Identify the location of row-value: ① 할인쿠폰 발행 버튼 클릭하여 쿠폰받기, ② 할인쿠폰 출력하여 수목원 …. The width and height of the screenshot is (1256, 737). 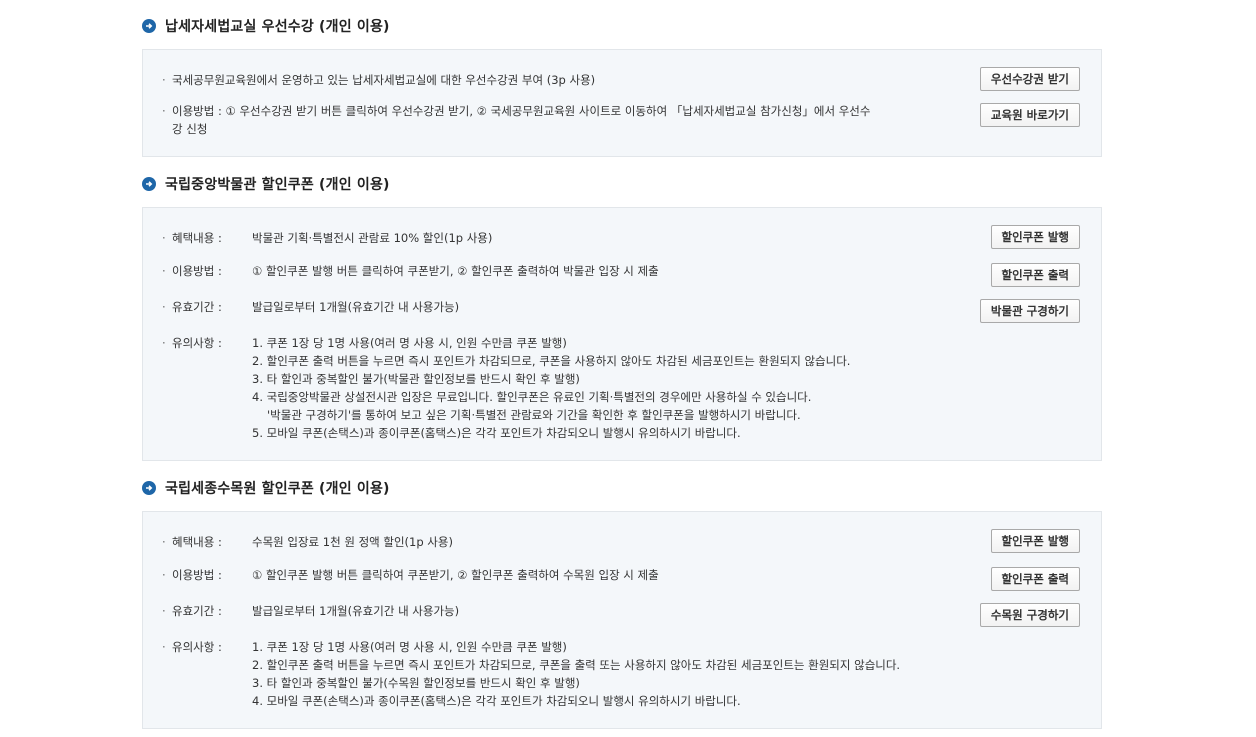
(455, 575).